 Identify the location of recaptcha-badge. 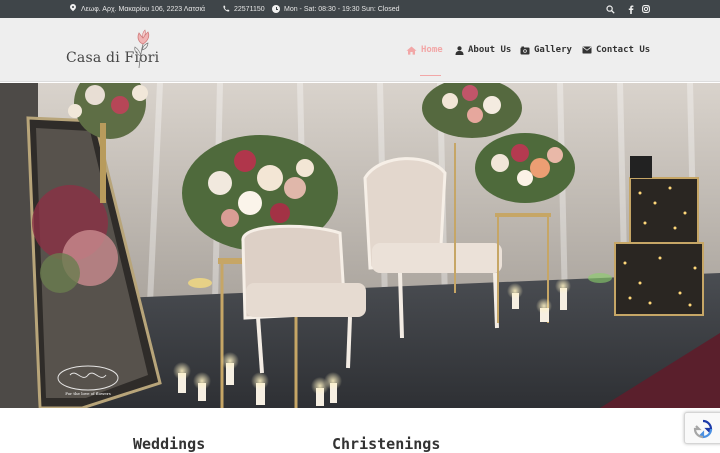
(702, 428).